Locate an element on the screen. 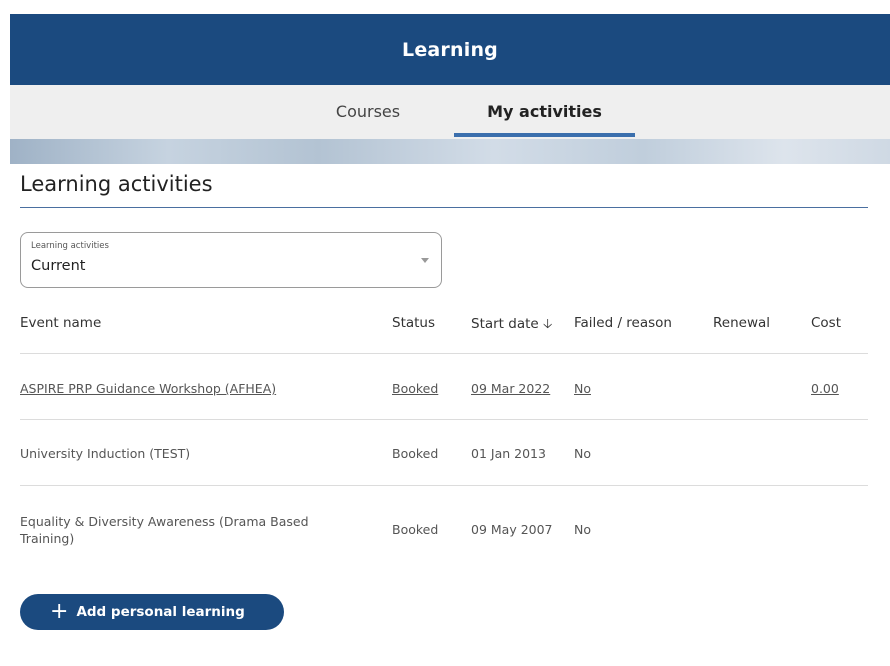 The height and width of the screenshot is (666, 890). app-title: Learning is located at coordinates (450, 49).